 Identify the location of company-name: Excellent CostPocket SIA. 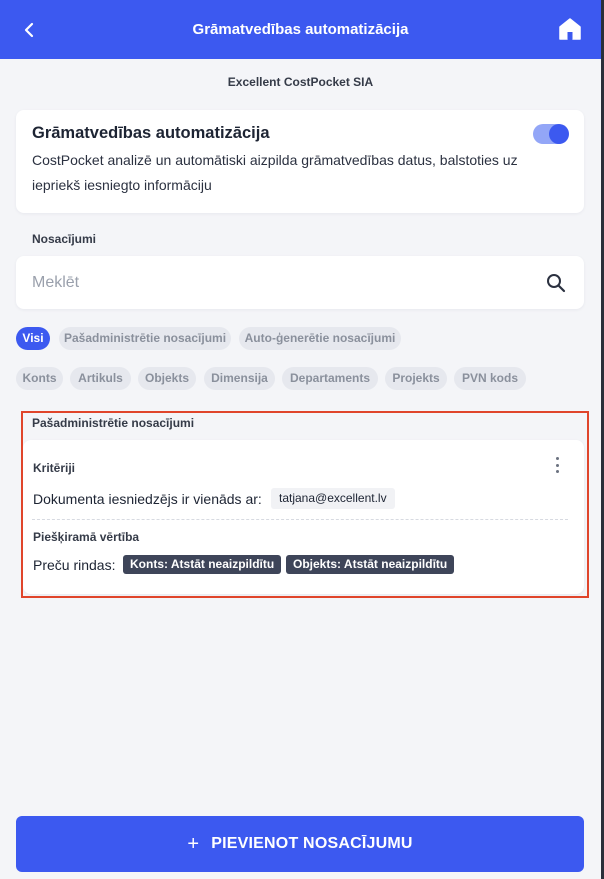
(300, 82).